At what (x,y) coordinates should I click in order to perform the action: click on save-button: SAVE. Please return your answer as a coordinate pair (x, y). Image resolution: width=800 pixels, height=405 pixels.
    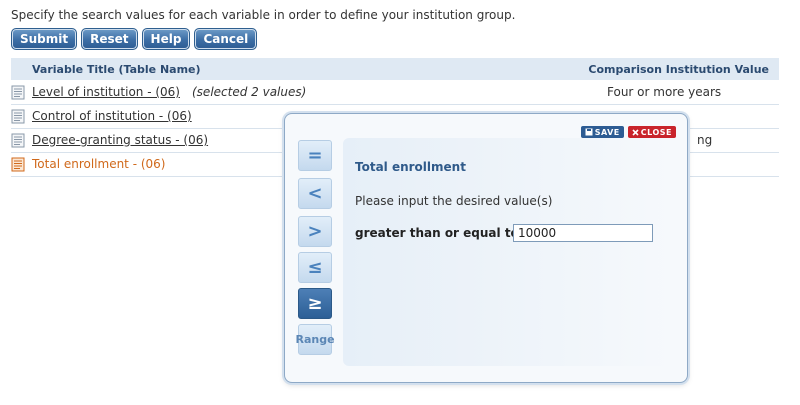
    Looking at the image, I should click on (602, 132).